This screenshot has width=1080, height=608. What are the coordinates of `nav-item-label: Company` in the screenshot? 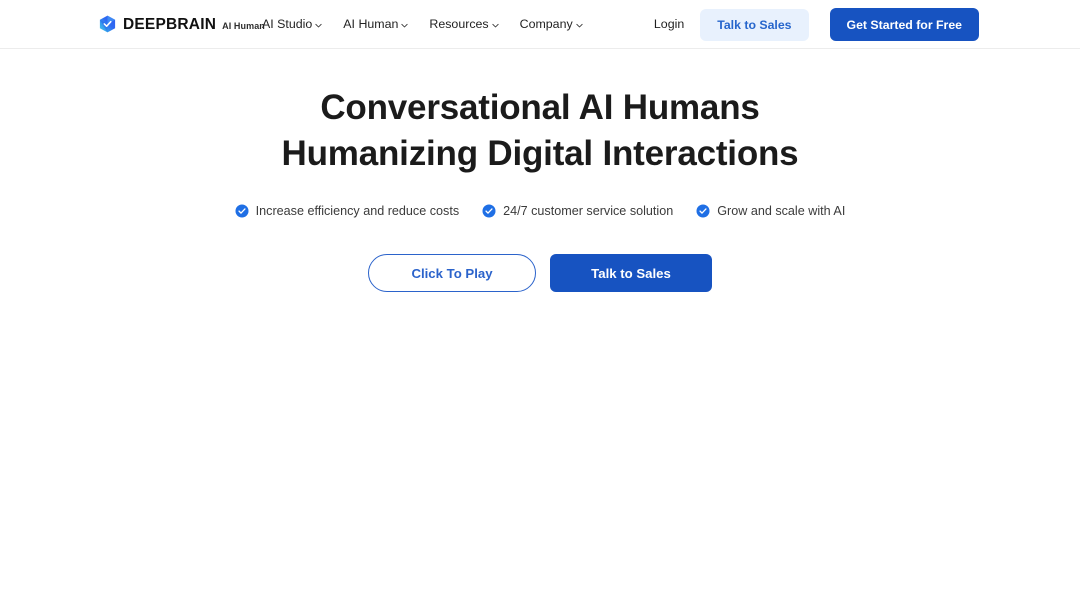 It's located at (546, 24).